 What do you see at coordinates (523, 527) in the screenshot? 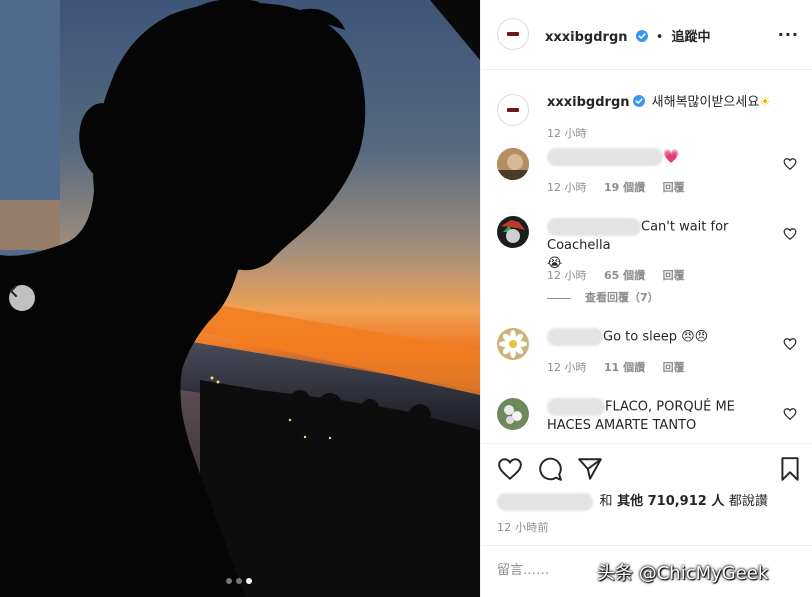
I see `post-timestamp: 12 小時前` at bounding box center [523, 527].